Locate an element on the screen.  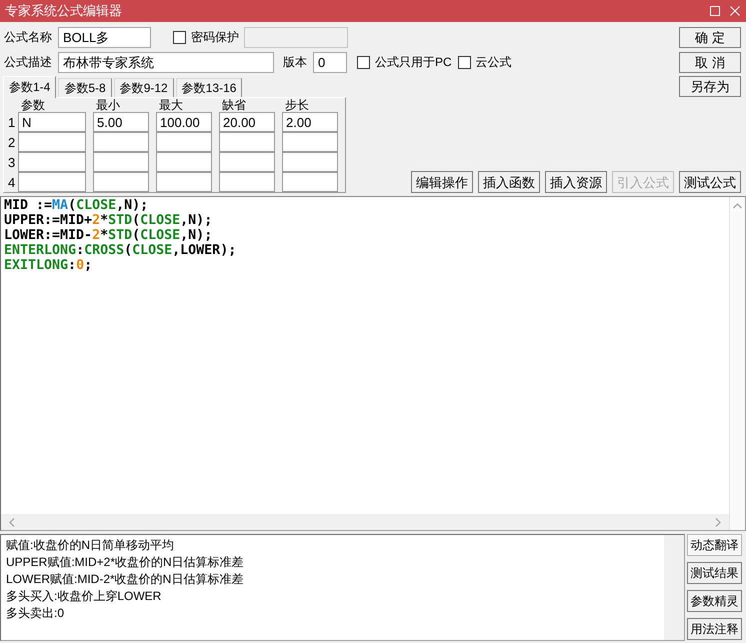
chevron-right-icon is located at coordinates (718, 522).